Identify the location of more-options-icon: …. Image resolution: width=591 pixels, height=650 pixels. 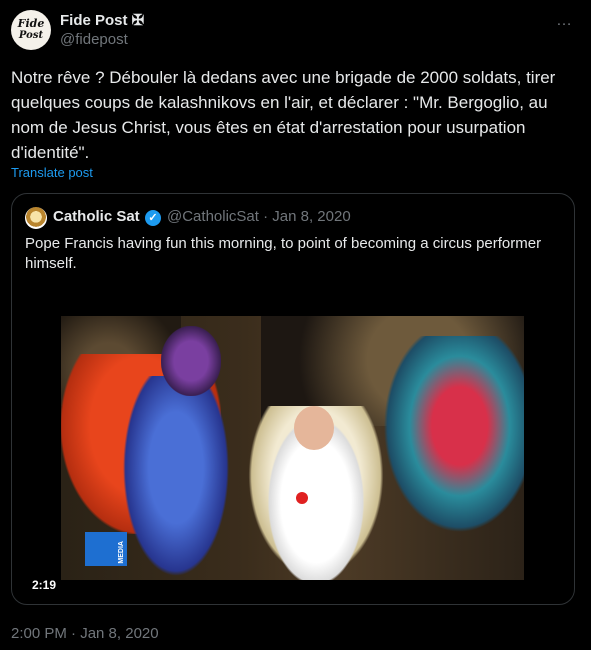
(564, 21).